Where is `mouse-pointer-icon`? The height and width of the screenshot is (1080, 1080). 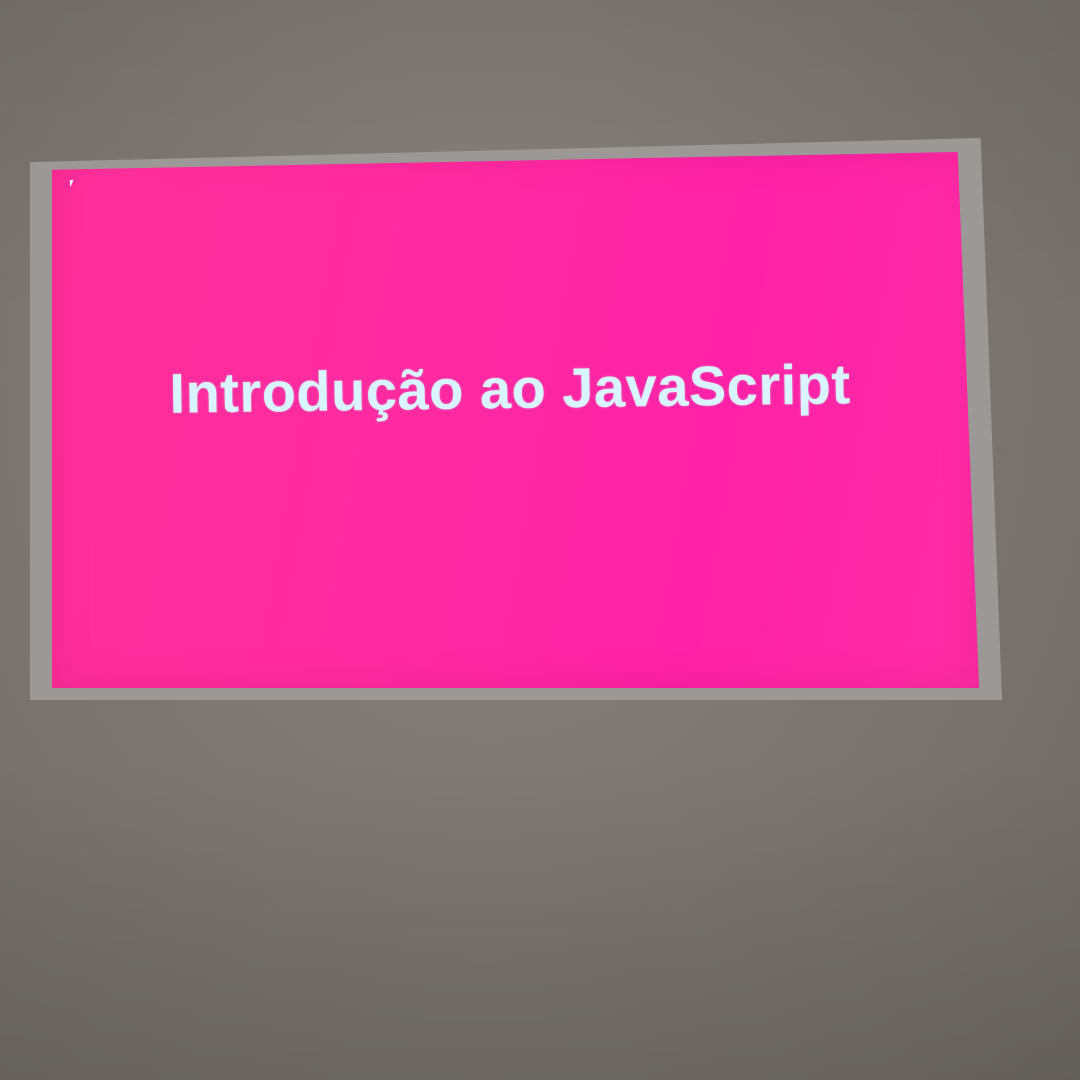 mouse-pointer-icon is located at coordinates (72, 183).